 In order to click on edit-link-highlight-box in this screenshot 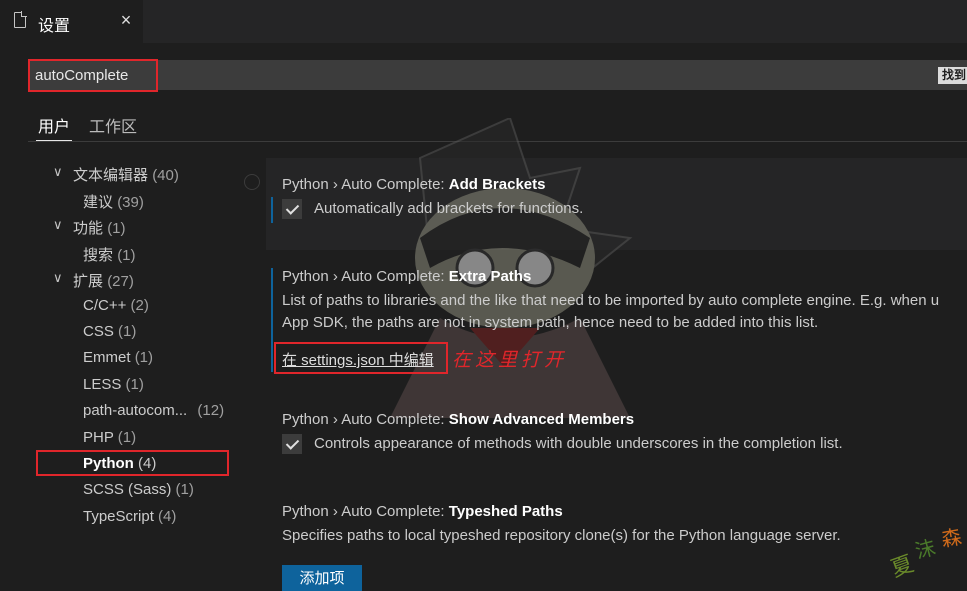, I will do `click(361, 358)`.